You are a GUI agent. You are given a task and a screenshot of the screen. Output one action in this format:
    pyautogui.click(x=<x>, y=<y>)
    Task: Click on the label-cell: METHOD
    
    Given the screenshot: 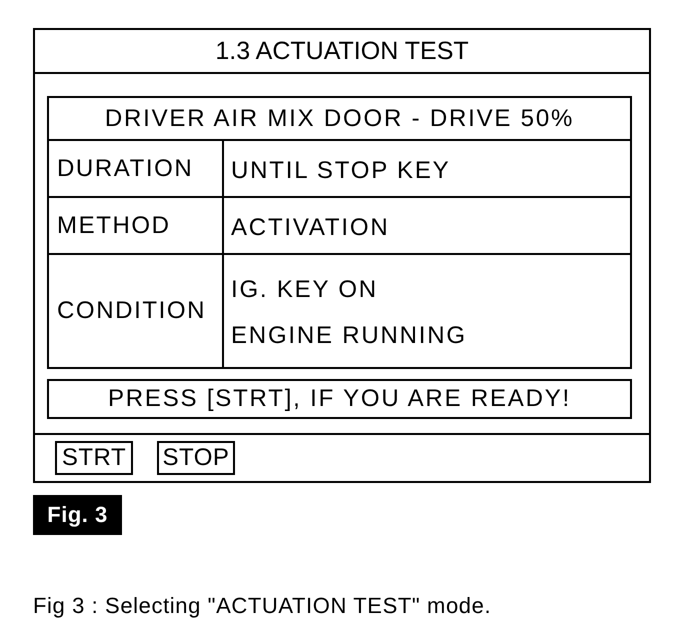 What is the action you would take?
    pyautogui.click(x=136, y=226)
    